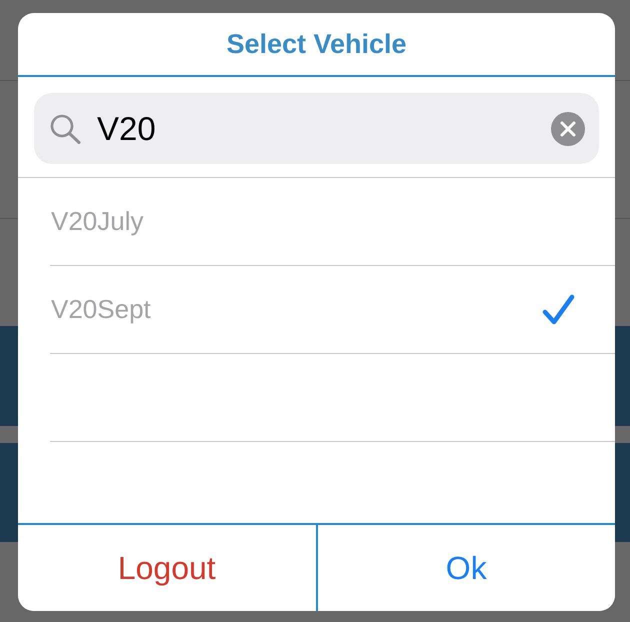  What do you see at coordinates (313, 221) in the screenshot?
I see `vehicle-option: V20July` at bounding box center [313, 221].